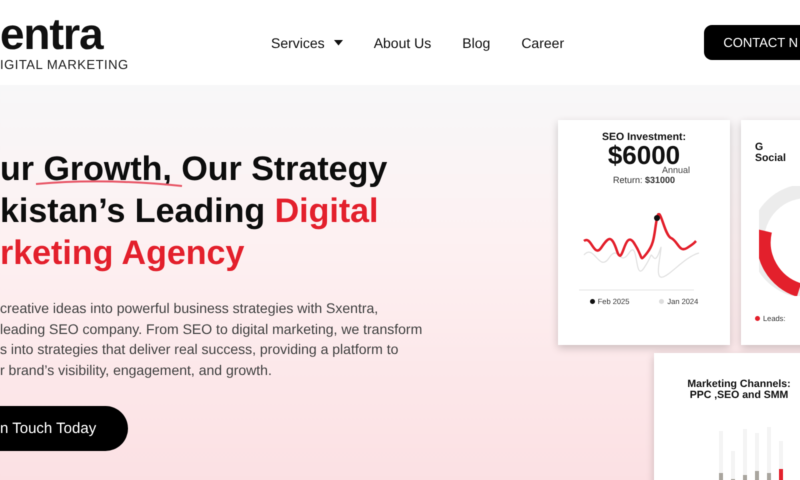 This screenshot has width=800, height=480. I want to click on logo-tagline: IGITAL MARKETING, so click(65, 64).